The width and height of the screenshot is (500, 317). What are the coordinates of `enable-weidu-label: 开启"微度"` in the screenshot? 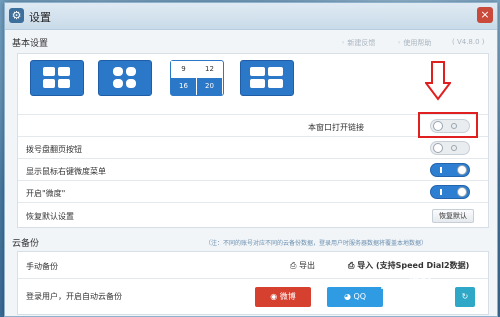 It's located at (46, 193).